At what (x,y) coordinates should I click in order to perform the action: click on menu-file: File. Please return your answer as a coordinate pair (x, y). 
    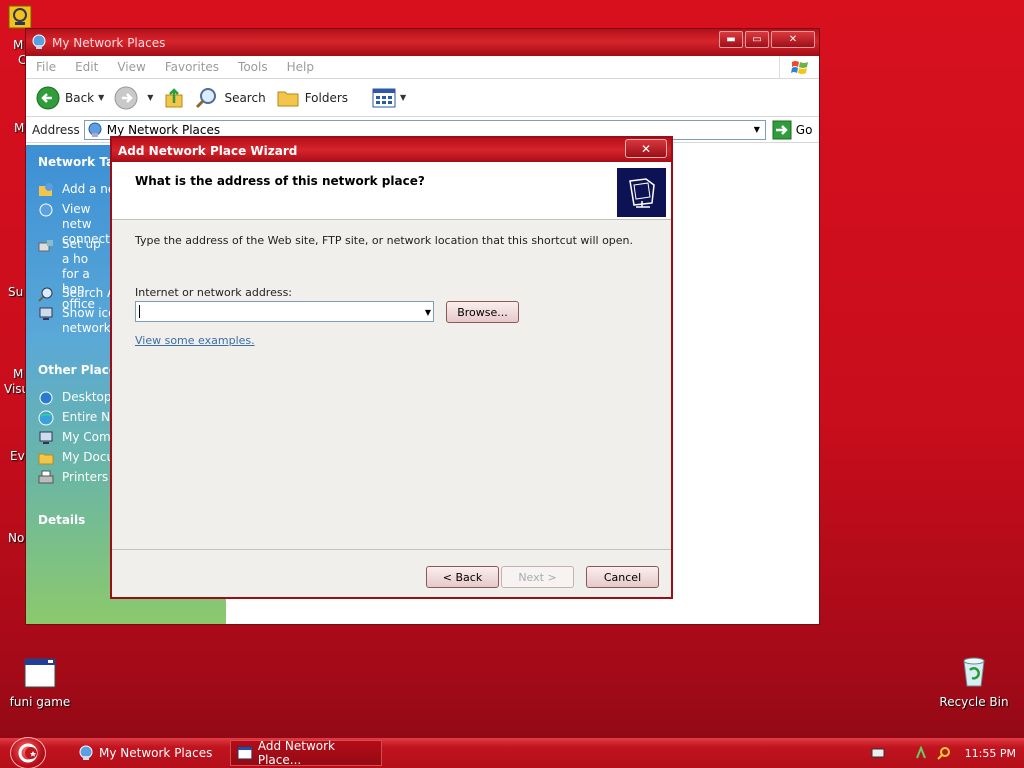
    Looking at the image, I should click on (46, 67).